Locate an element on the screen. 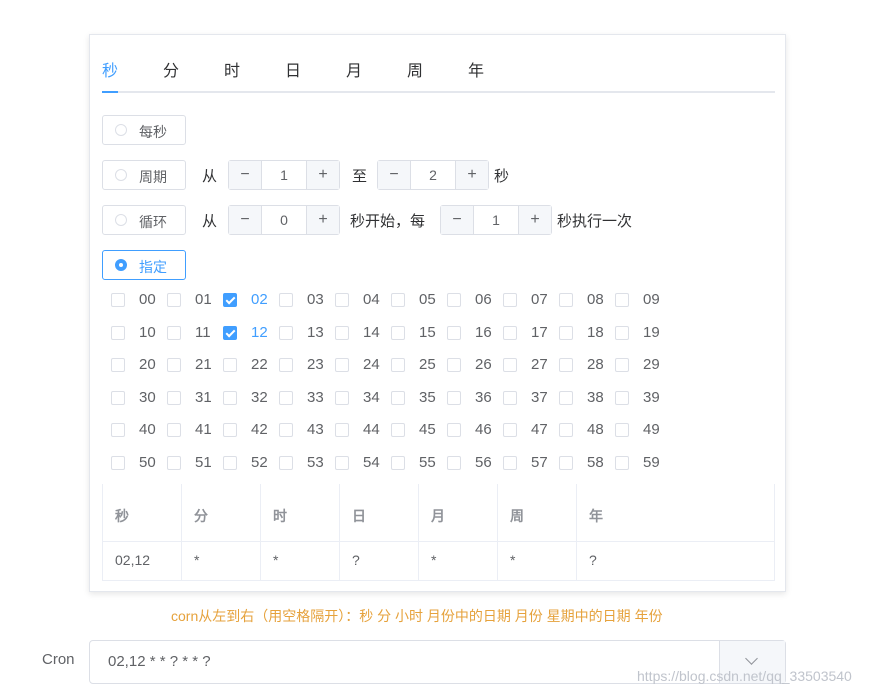 This screenshot has width=886, height=696. second-checkbox-40: 40 is located at coordinates (139, 430).